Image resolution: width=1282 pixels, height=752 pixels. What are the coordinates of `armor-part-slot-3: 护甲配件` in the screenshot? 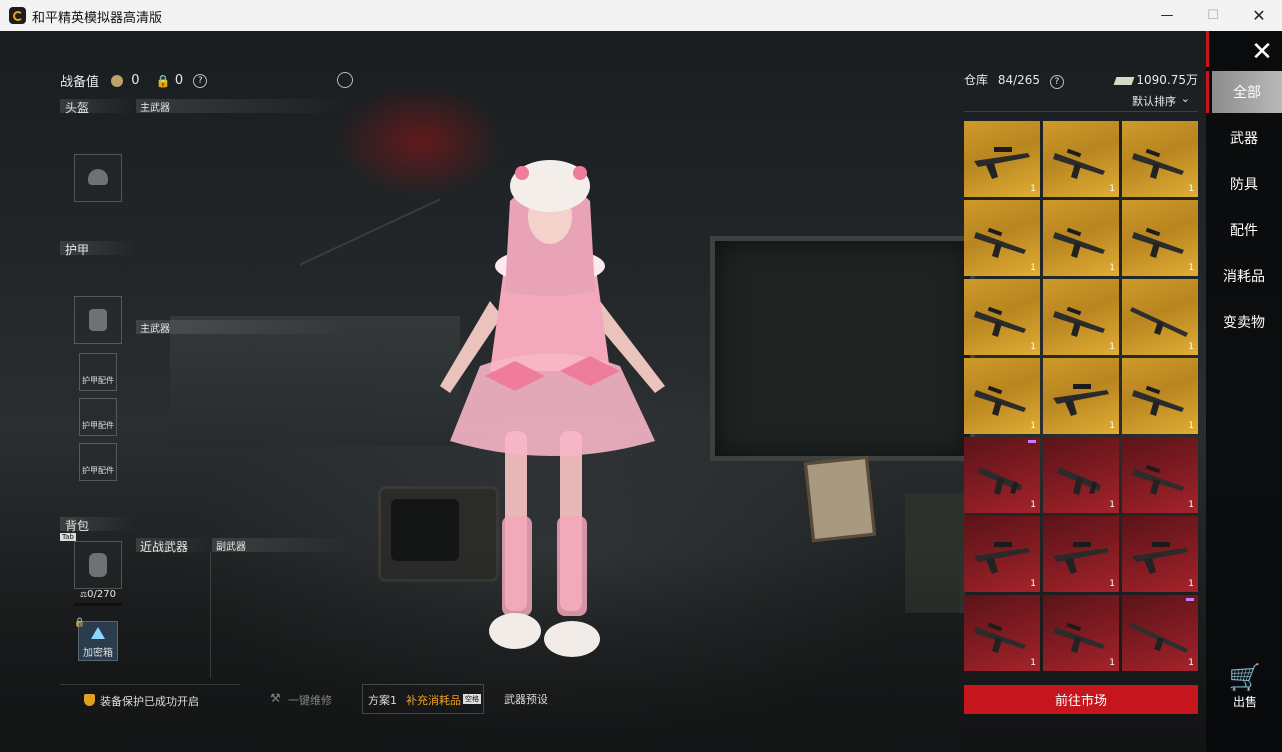 It's located at (98, 462).